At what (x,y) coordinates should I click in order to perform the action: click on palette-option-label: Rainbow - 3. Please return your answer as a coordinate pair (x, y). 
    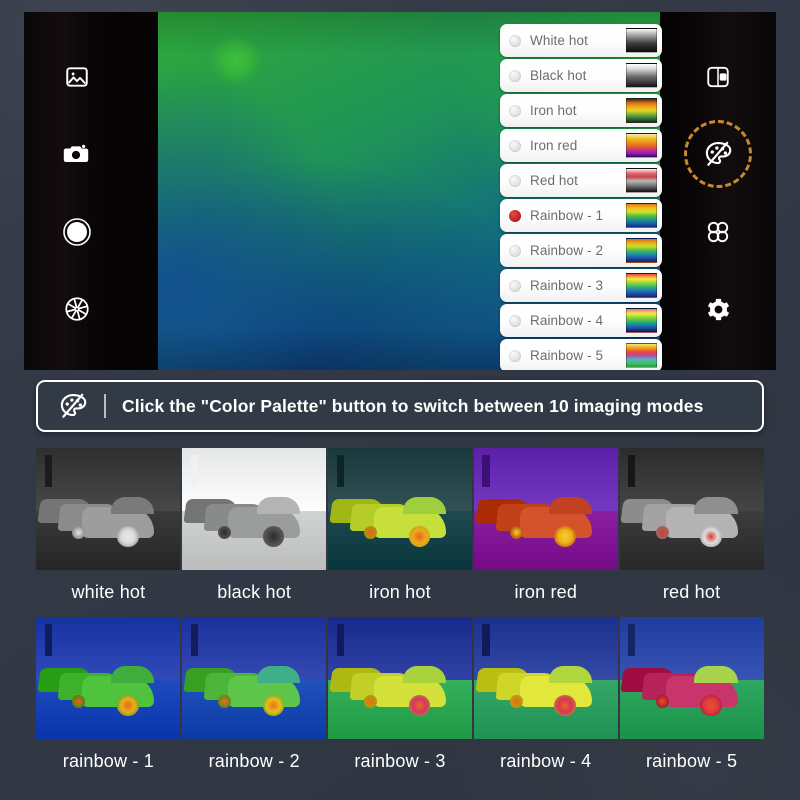
    Looking at the image, I should click on (567, 285).